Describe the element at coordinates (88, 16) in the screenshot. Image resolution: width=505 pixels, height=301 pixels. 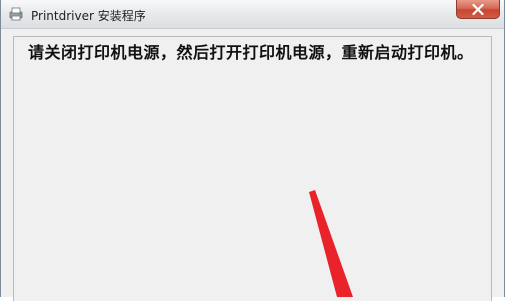
I see `window-title: Printdriver 安装程序` at that location.